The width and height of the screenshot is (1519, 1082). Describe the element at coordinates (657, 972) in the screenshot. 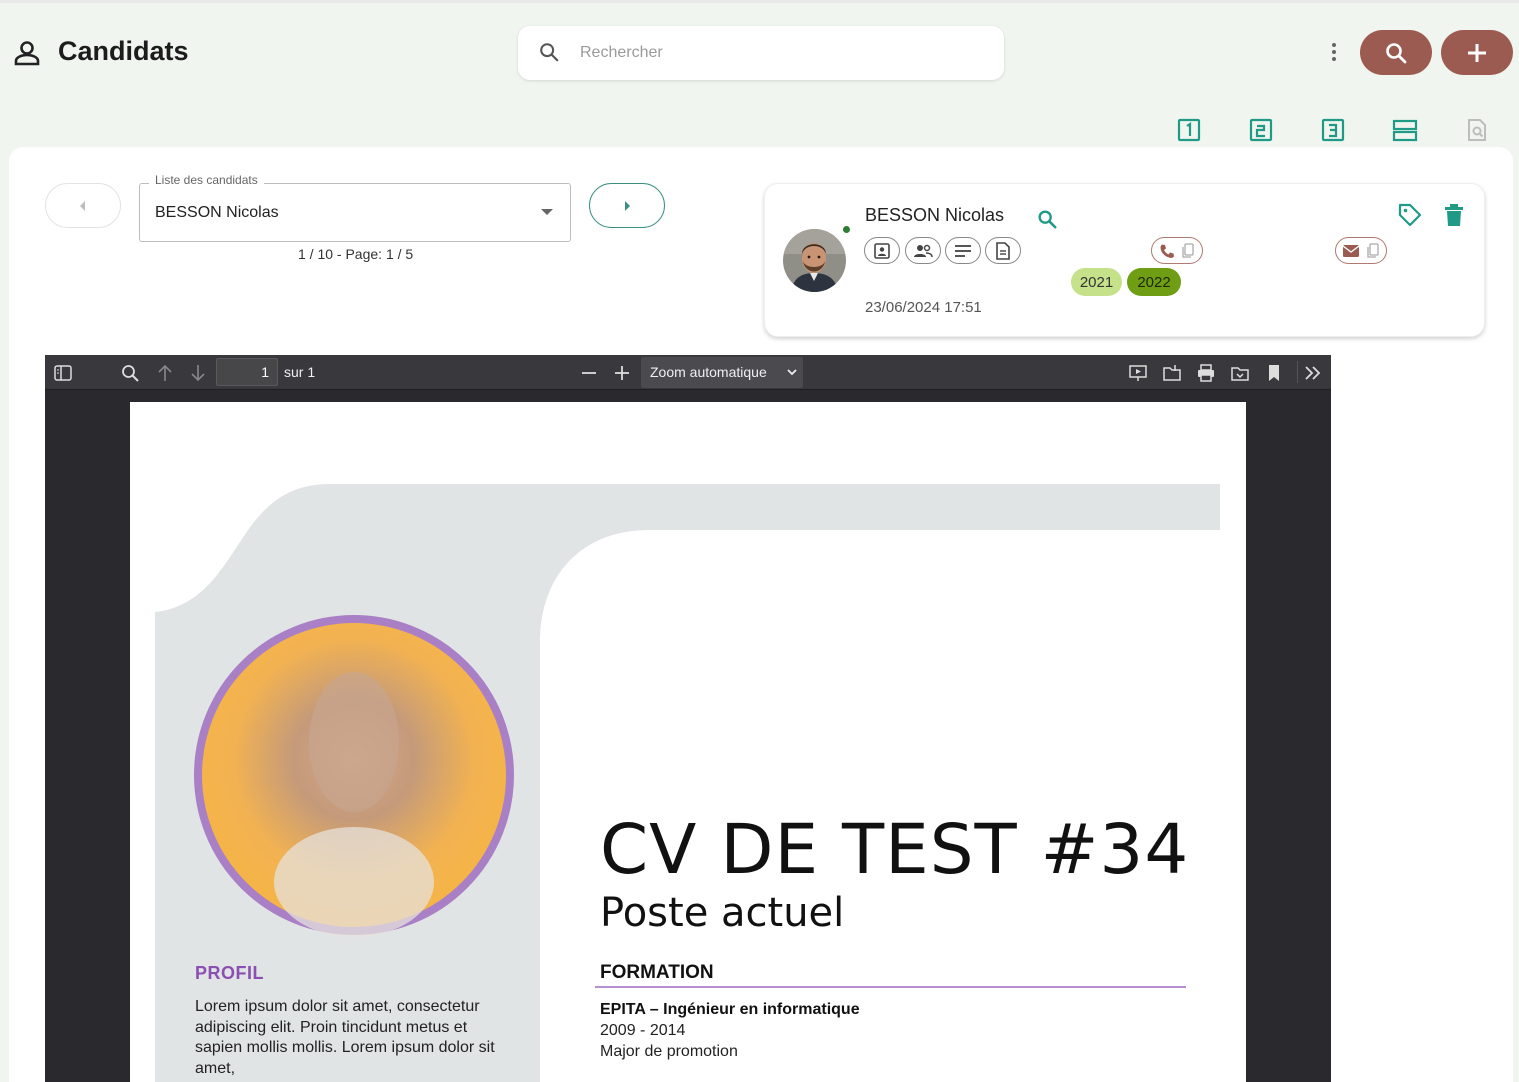

I see `cv-formation-heading: FORMATION` at that location.